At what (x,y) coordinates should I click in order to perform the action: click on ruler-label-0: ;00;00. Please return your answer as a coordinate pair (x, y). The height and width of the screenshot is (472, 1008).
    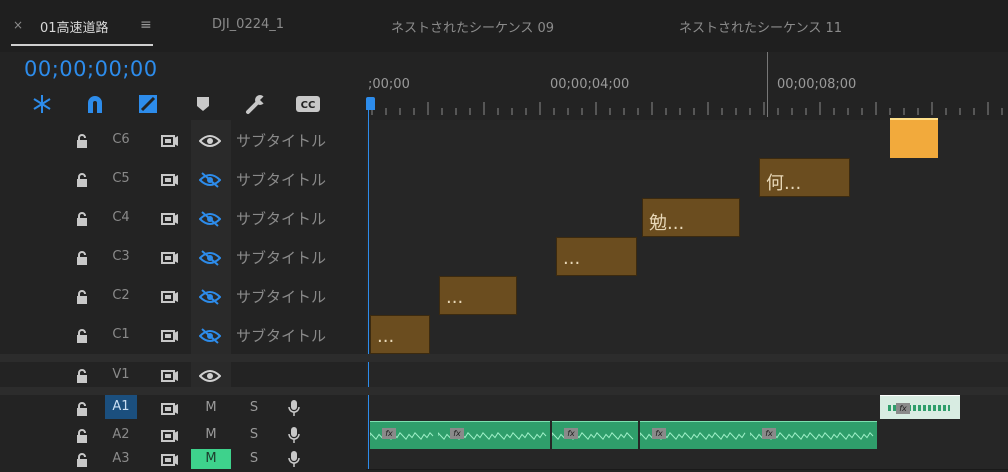
    Looking at the image, I should click on (389, 84).